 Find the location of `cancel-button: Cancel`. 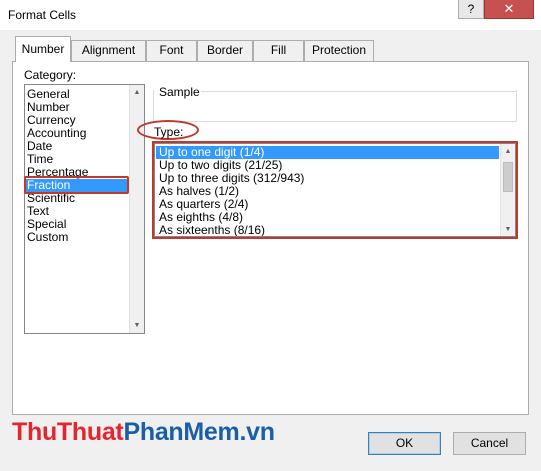

cancel-button: Cancel is located at coordinates (489, 443).